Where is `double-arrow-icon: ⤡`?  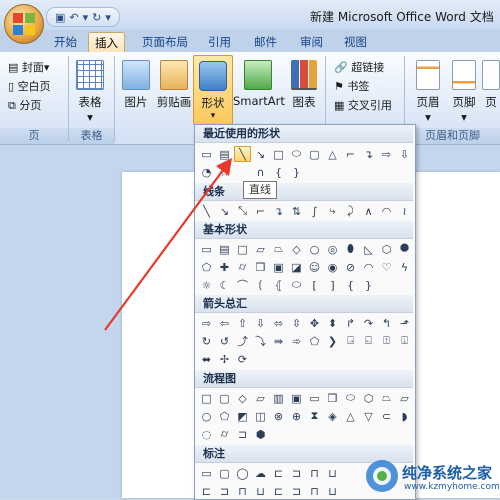
double-arrow-icon: ⤡ is located at coordinates (242, 211).